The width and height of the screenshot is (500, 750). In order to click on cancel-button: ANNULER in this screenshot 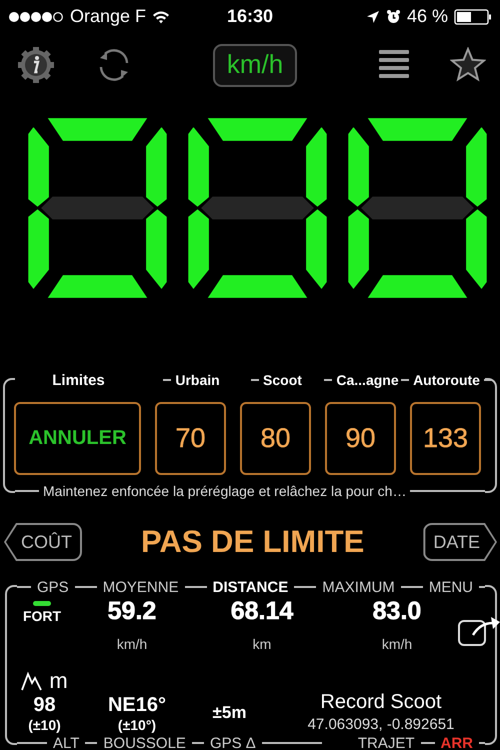, I will do `click(77, 438)`.